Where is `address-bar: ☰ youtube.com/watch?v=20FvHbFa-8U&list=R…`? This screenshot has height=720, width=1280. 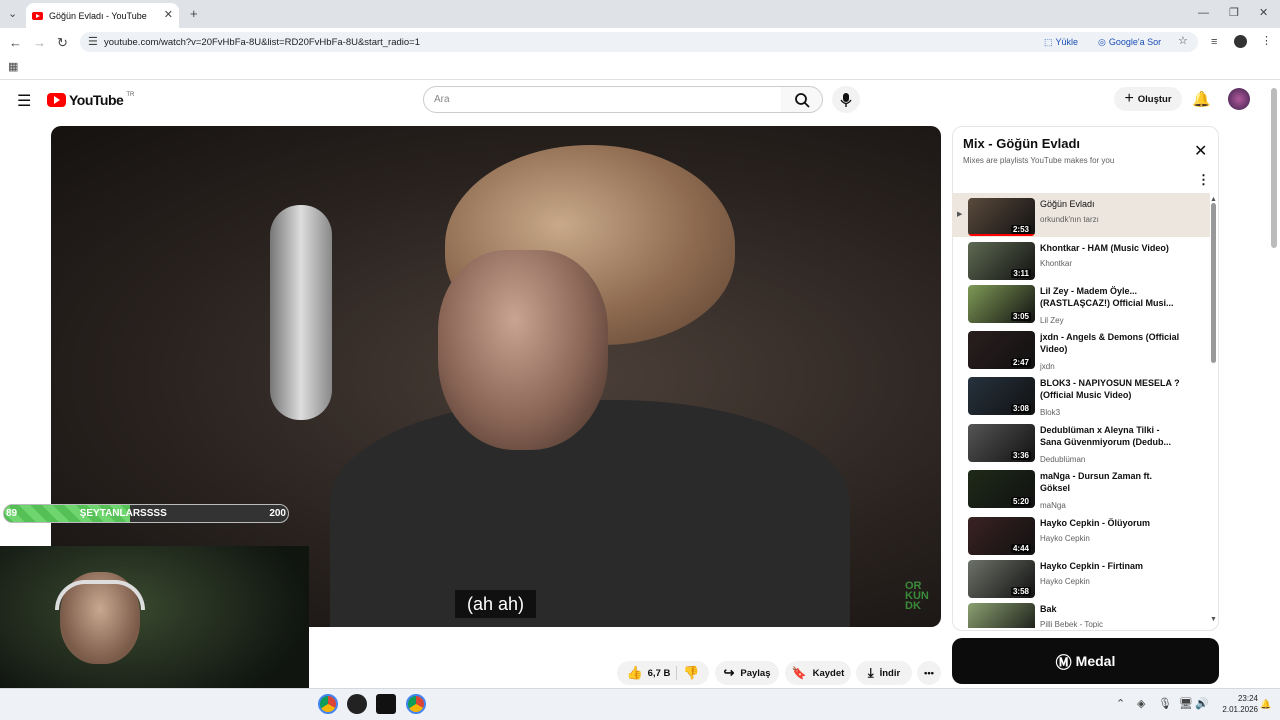 address-bar: ☰ youtube.com/watch?v=20FvHbFa-8U&list=R… is located at coordinates (639, 42).